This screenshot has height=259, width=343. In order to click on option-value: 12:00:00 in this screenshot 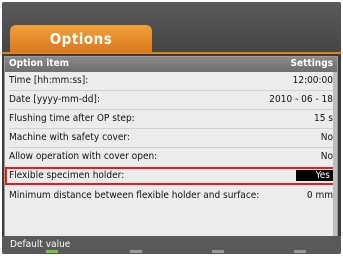, I will do `click(313, 80)`.